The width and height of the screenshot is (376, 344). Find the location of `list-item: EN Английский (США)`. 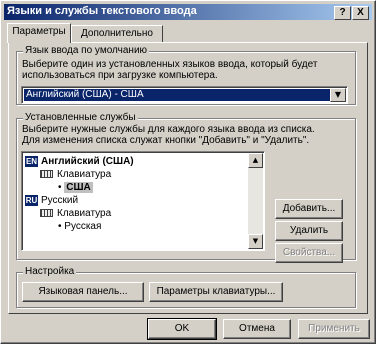

list-item: EN Английский (США) is located at coordinates (79, 161).